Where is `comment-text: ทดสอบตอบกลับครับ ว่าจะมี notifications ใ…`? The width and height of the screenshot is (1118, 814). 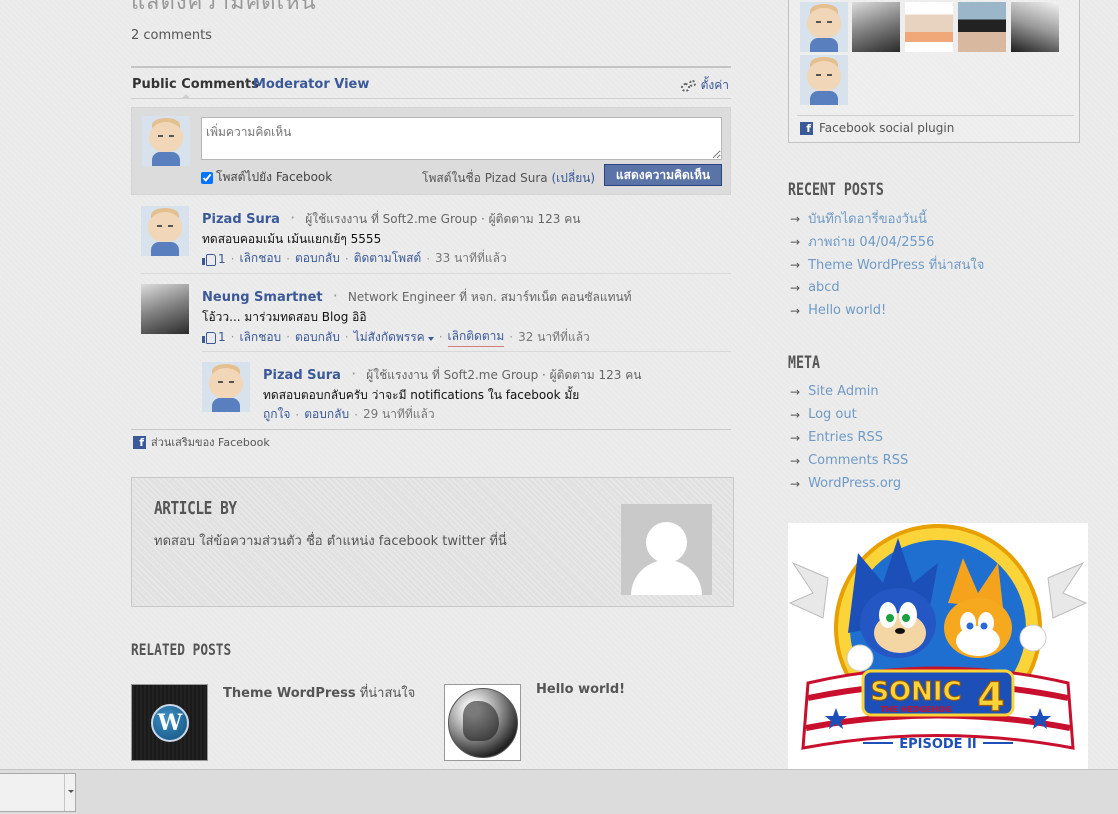
comment-text: ทดสอบตอบกลับครับ ว่าจะมี notifications ใ… is located at coordinates (421, 395).